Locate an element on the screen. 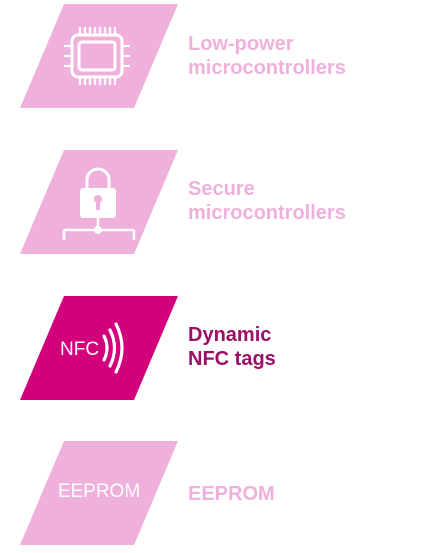 Image resolution: width=429 pixels, height=553 pixels. product-label: Dynamic NFC tags is located at coordinates (232, 347).